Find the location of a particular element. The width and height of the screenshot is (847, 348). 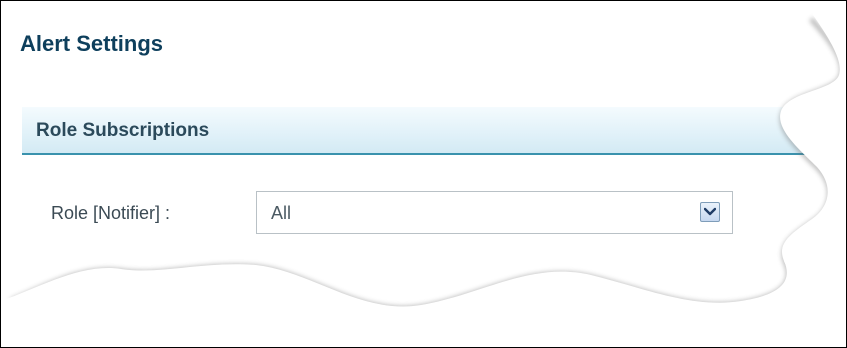

role-notifier-selected-value: All is located at coordinates (281, 213).